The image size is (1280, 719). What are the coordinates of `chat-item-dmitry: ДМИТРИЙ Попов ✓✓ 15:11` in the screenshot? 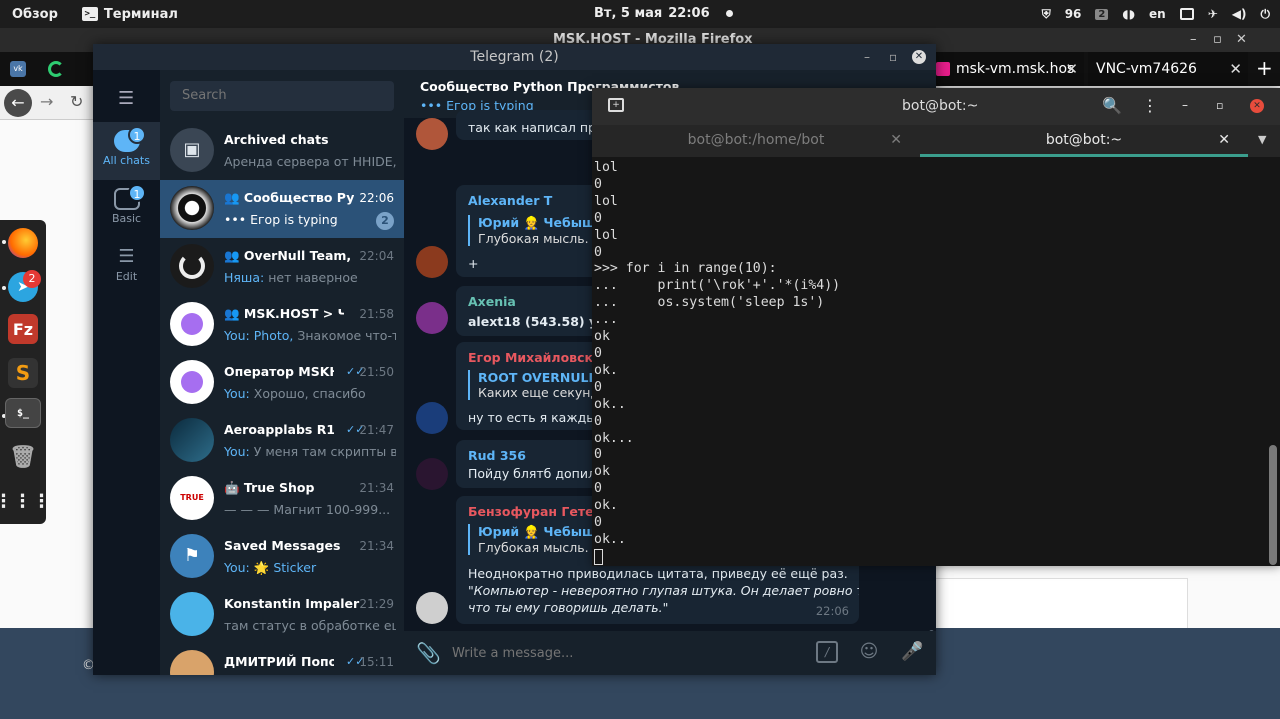 It's located at (282, 659).